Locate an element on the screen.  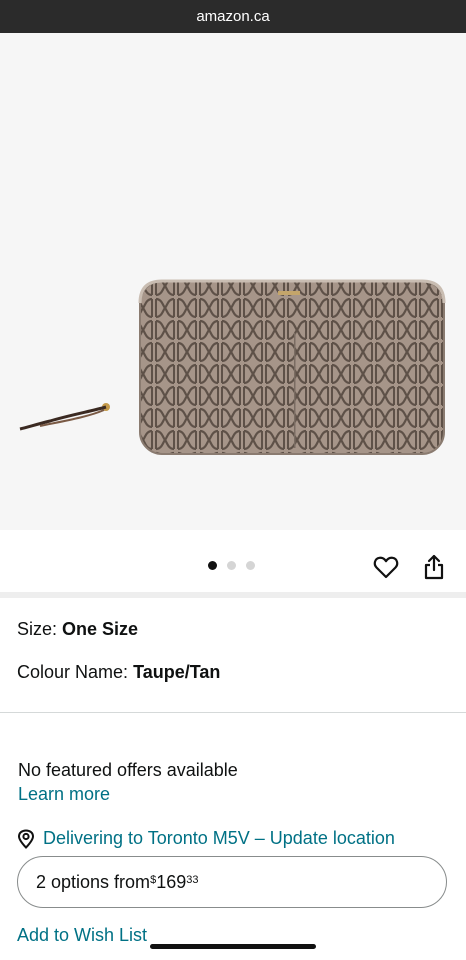
section-divider is located at coordinates (233, 595).